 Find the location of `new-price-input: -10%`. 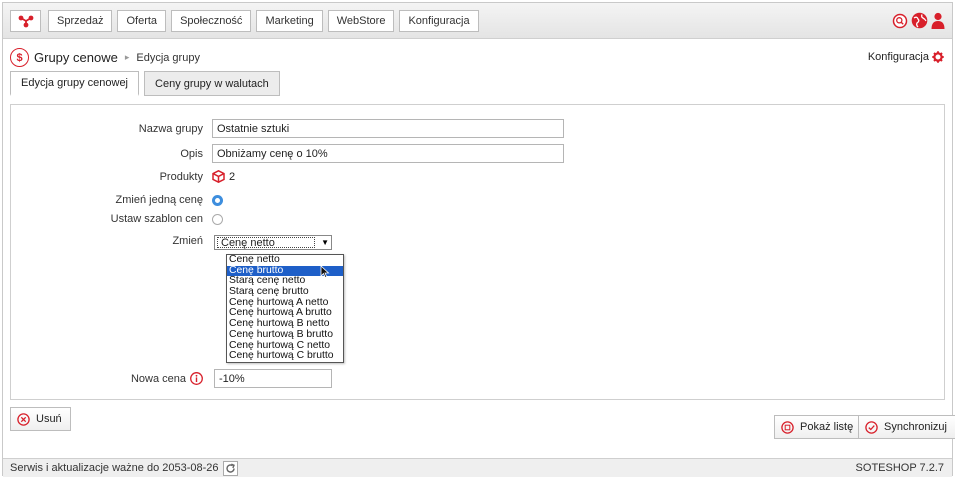

new-price-input: -10% is located at coordinates (273, 378).